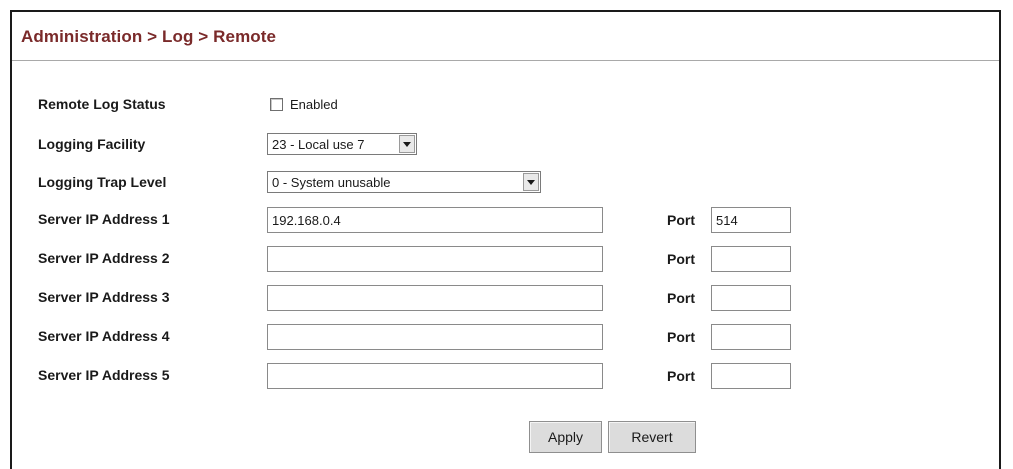  I want to click on remote-log-status-label: Remote Log Status, so click(102, 104).